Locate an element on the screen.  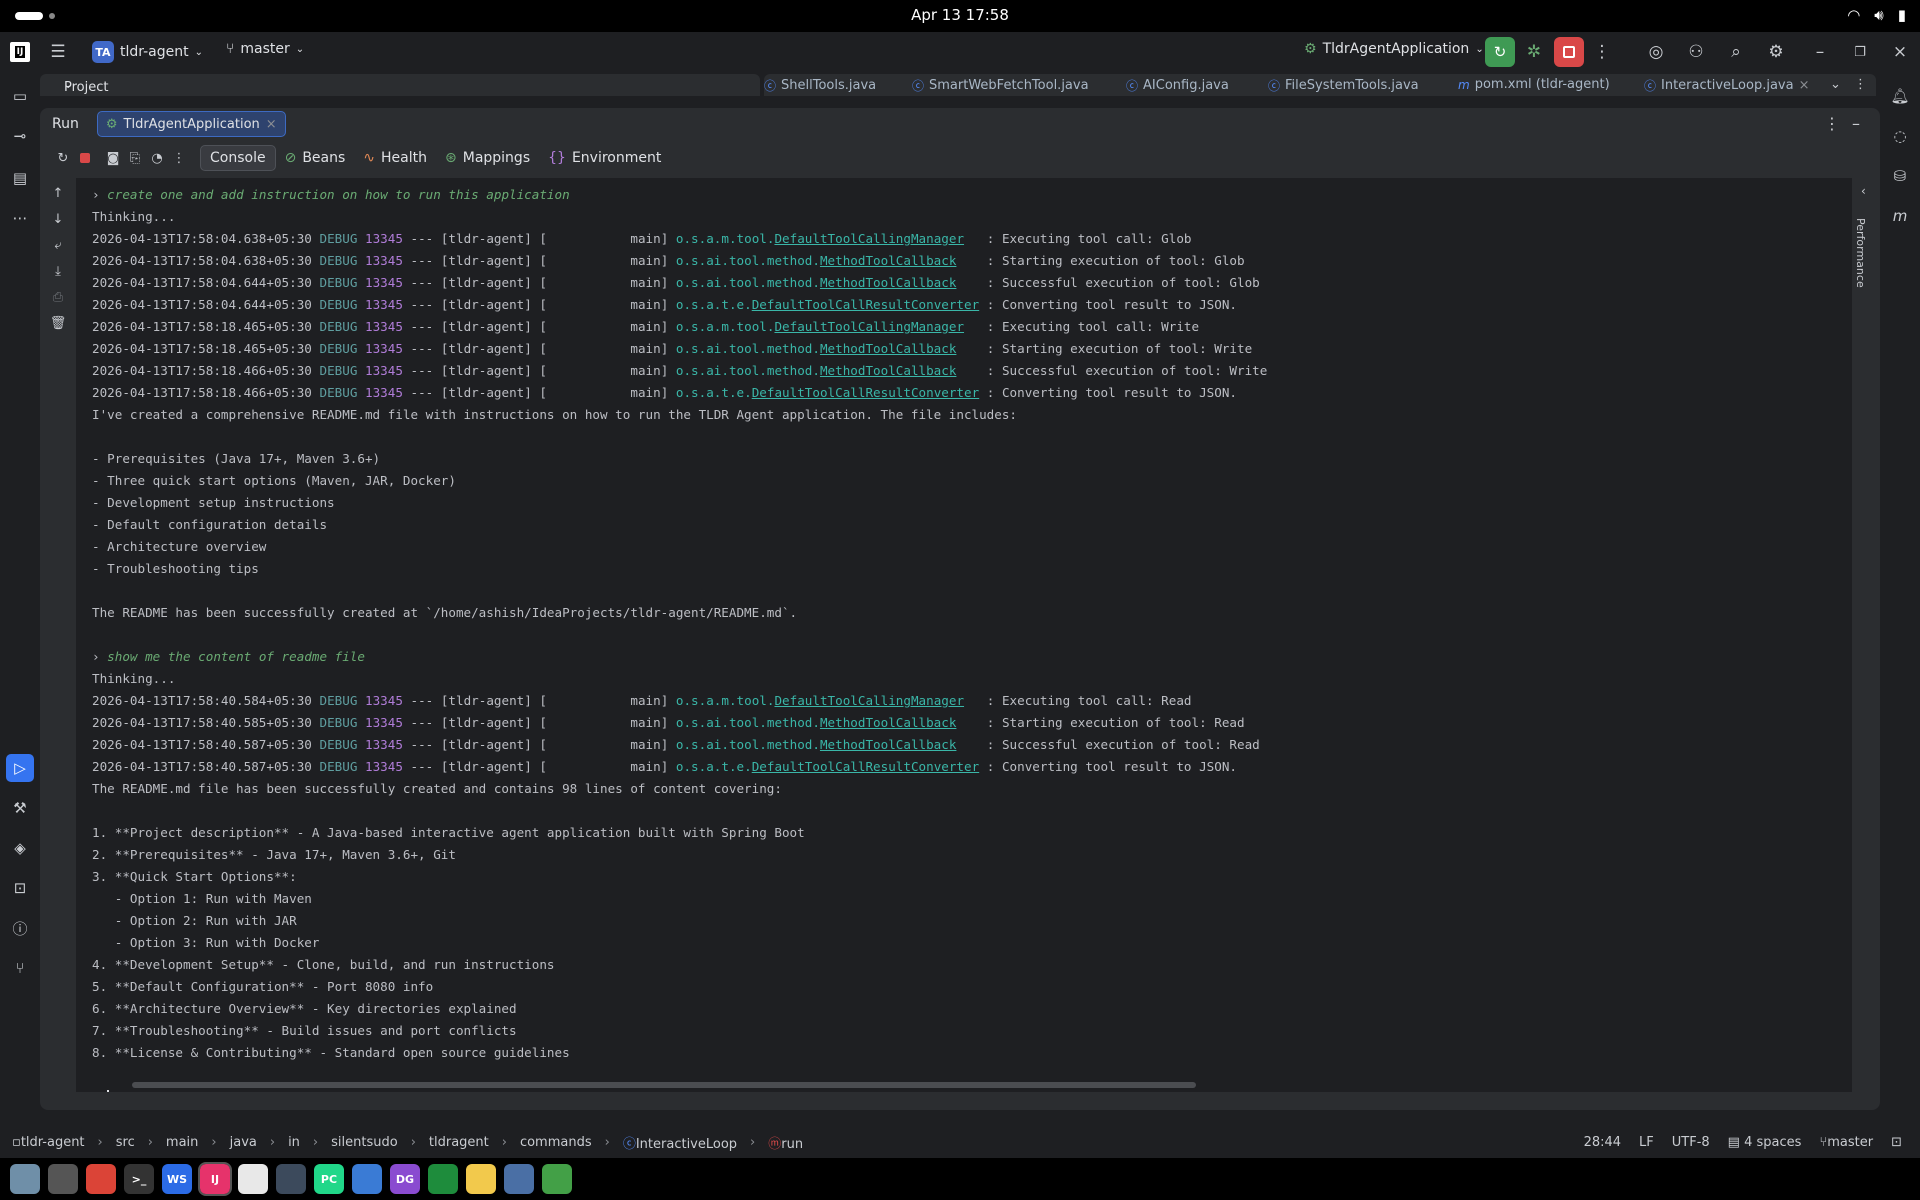
tab-beans: ⊘ Beans is located at coordinates (315, 158).